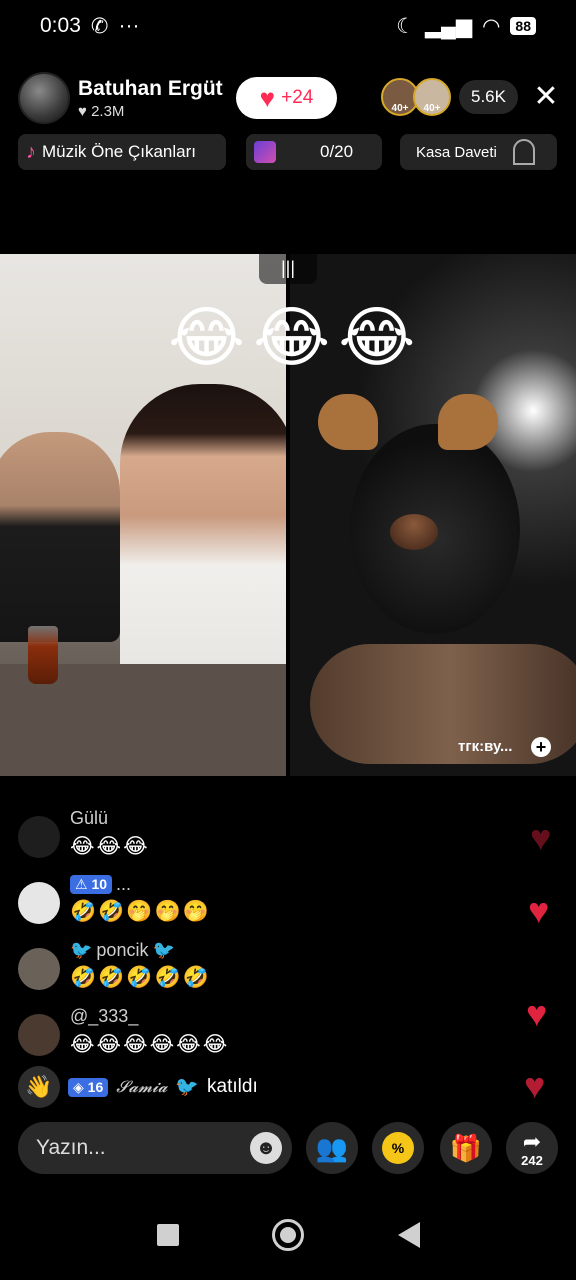 The height and width of the screenshot is (1280, 576). I want to click on cage-icon, so click(523, 152).